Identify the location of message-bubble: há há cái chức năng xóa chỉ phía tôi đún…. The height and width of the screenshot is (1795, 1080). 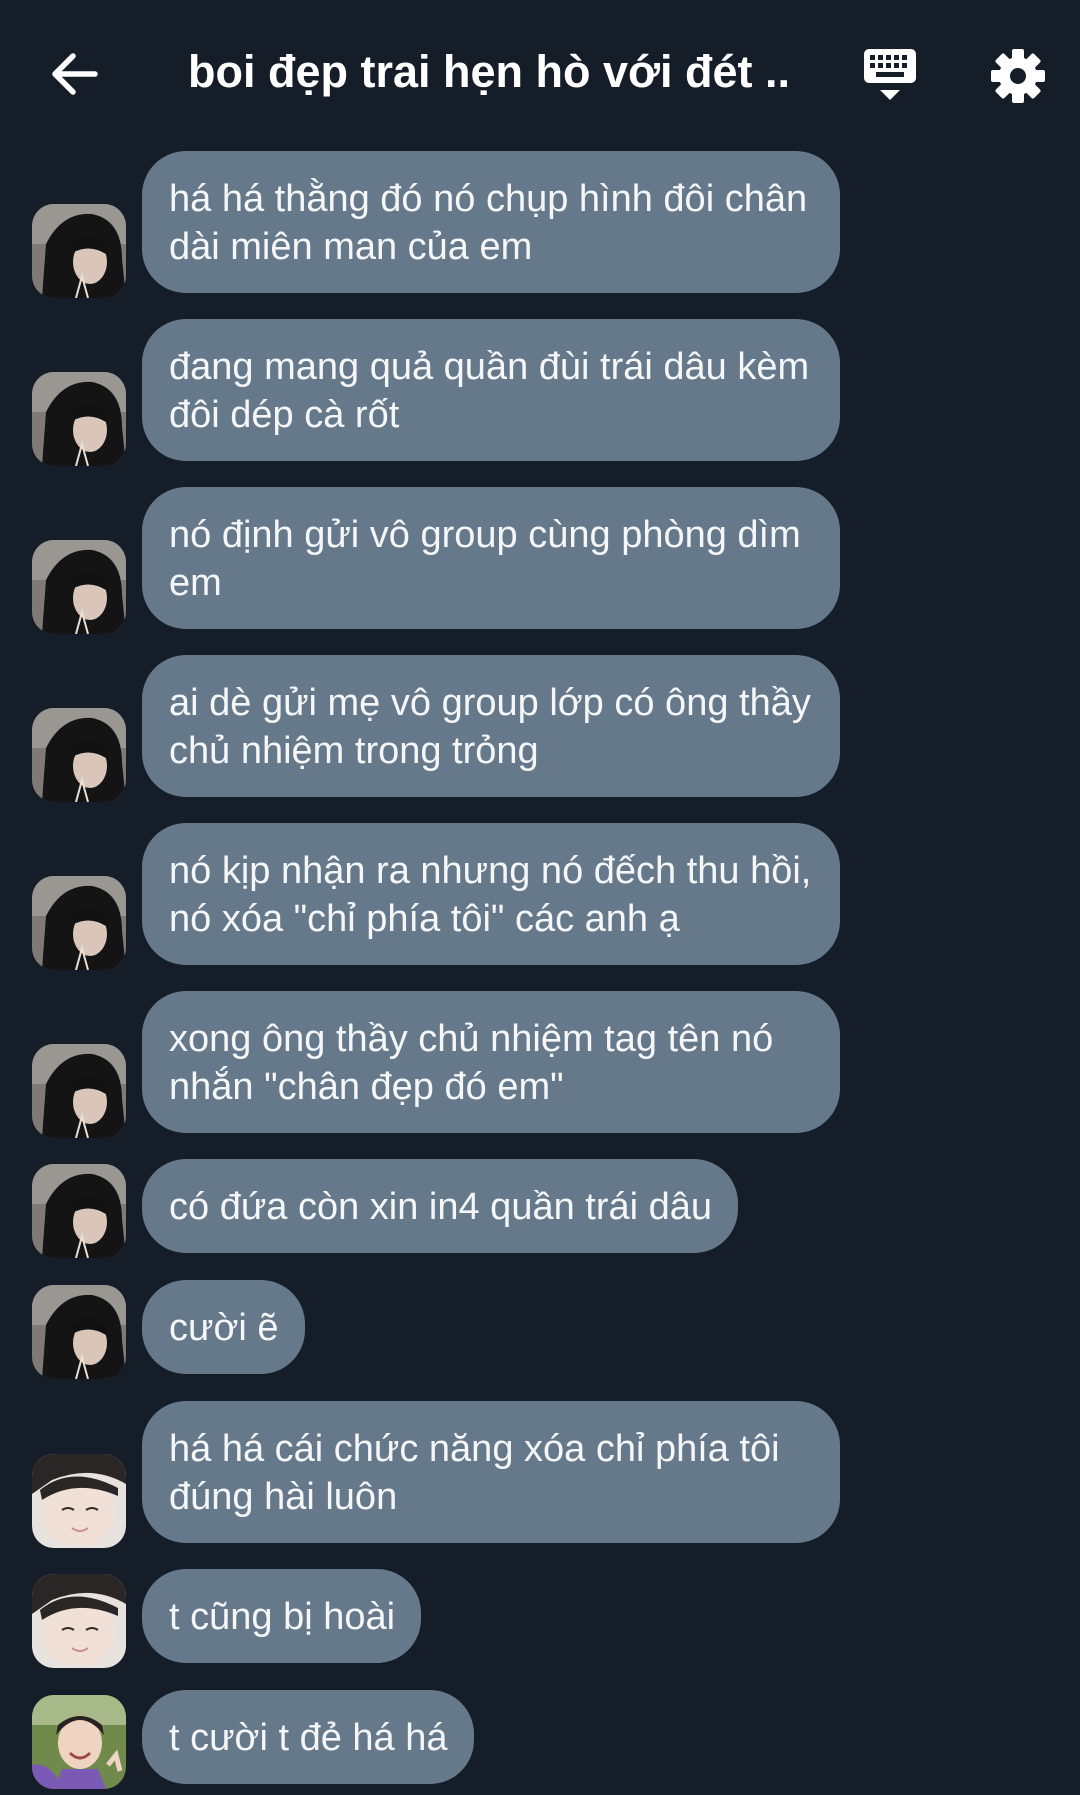
(491, 1472).